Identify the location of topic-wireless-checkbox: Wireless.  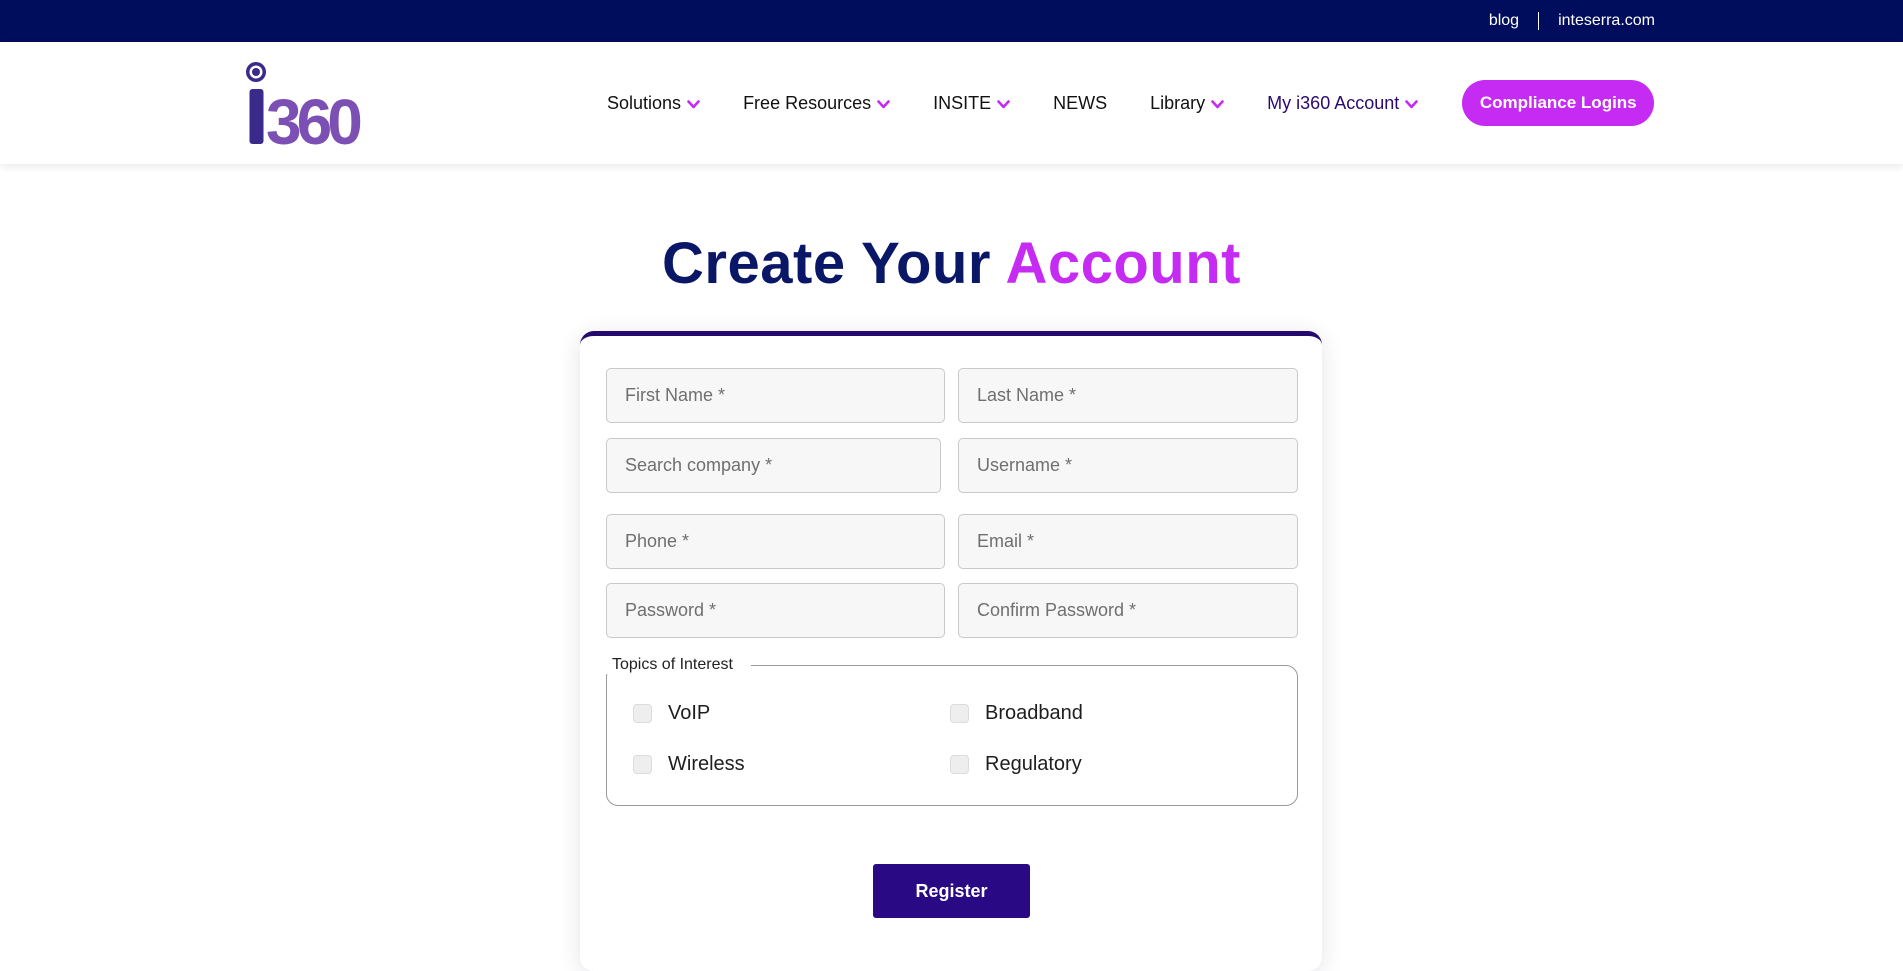
(689, 764).